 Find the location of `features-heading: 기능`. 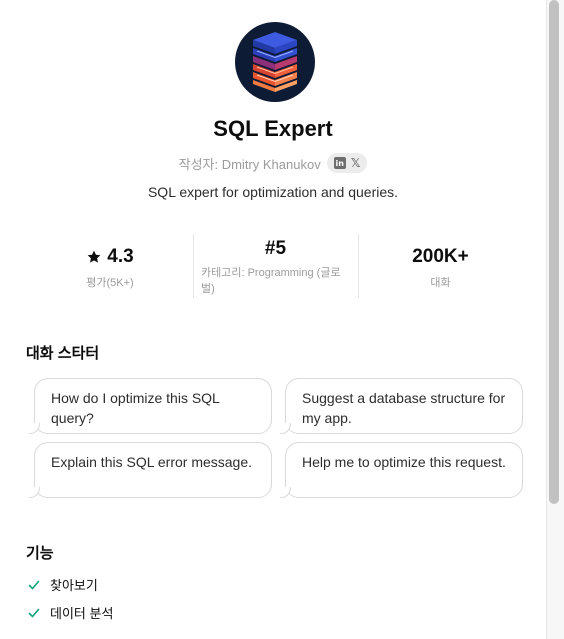

features-heading: 기능 is located at coordinates (40, 553).